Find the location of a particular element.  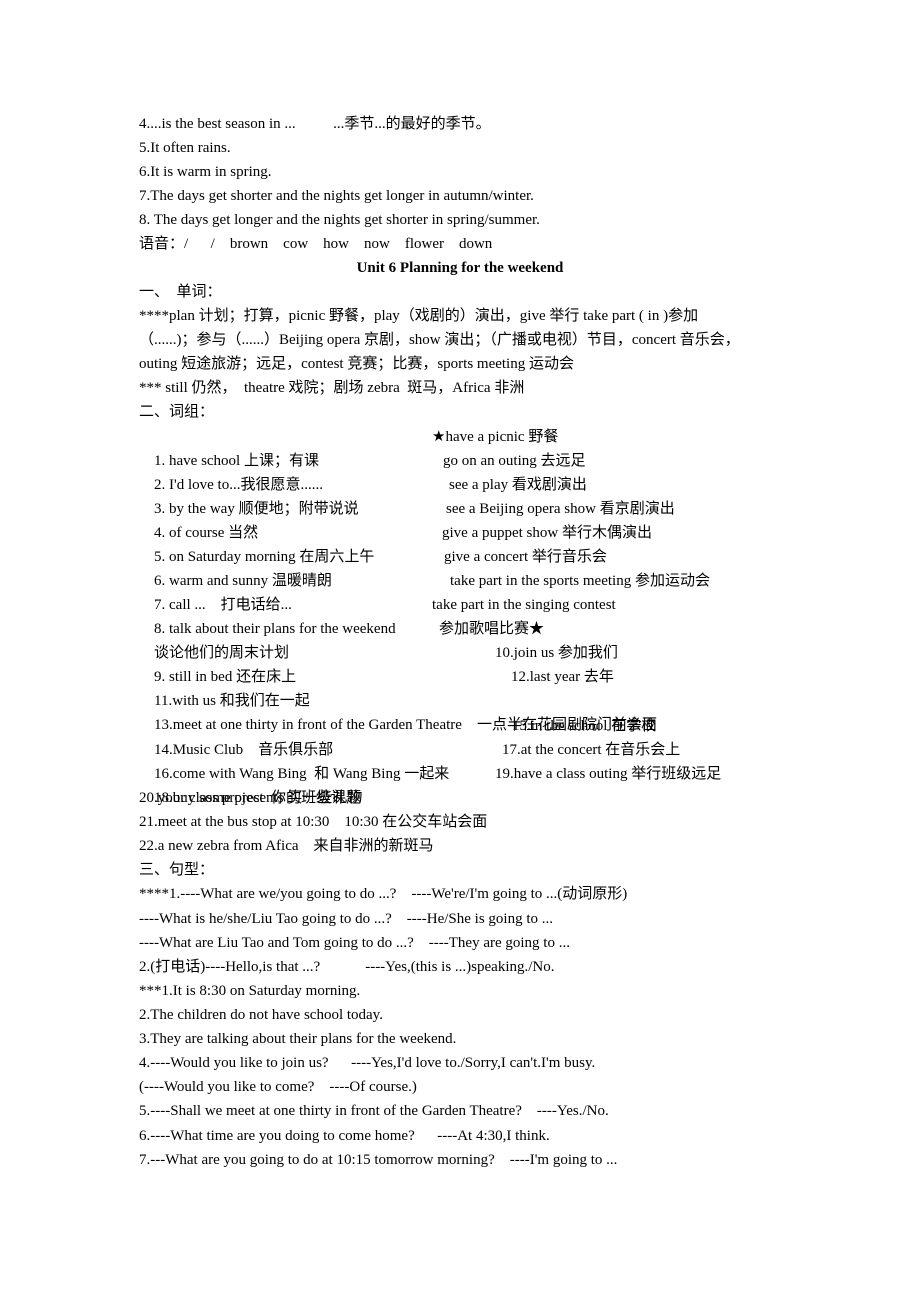

section-heading: 一、 单词： is located at coordinates (180, 292).